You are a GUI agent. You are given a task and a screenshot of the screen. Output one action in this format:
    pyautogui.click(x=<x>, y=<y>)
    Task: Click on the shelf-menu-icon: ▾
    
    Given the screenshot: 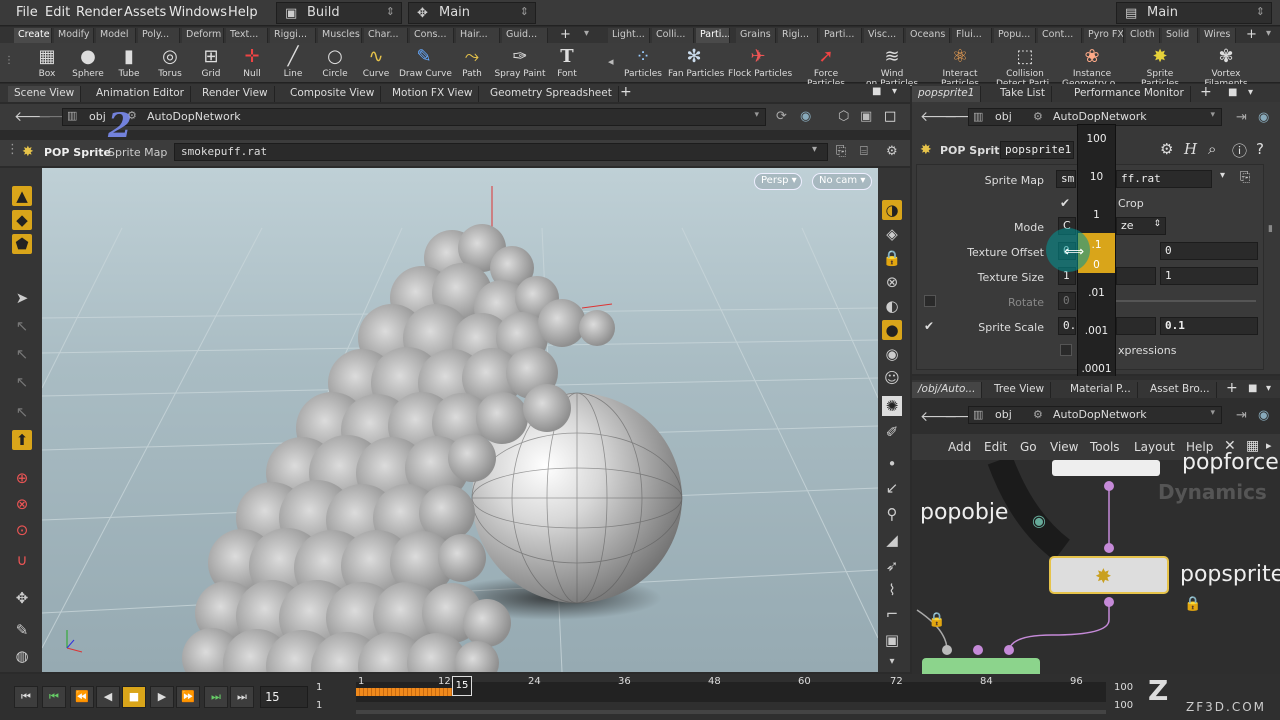 What is the action you would take?
    pyautogui.click(x=1268, y=33)
    